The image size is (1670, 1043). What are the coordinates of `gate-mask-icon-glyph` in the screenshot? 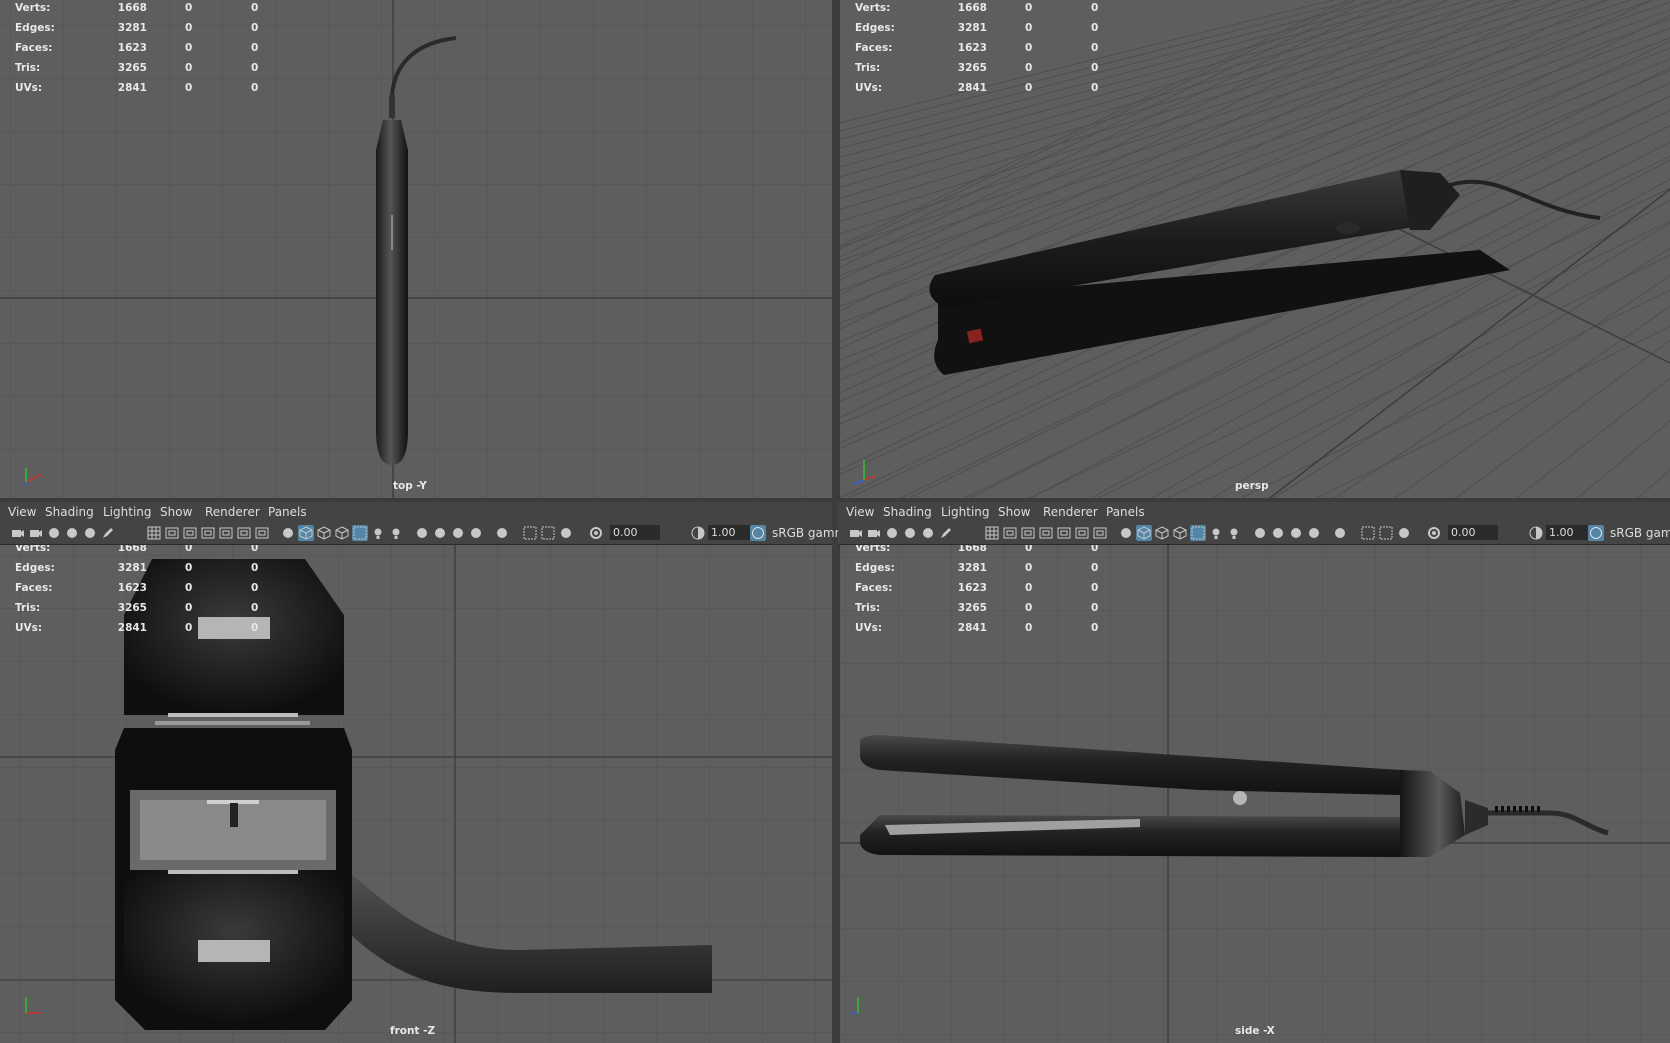 It's located at (208, 533).